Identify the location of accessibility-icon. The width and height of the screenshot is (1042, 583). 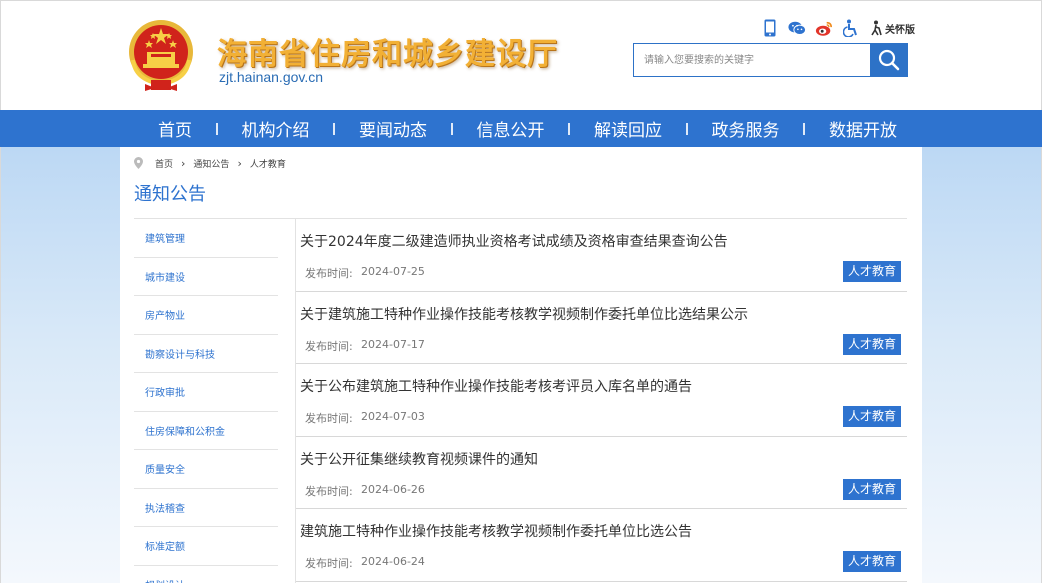
(851, 28).